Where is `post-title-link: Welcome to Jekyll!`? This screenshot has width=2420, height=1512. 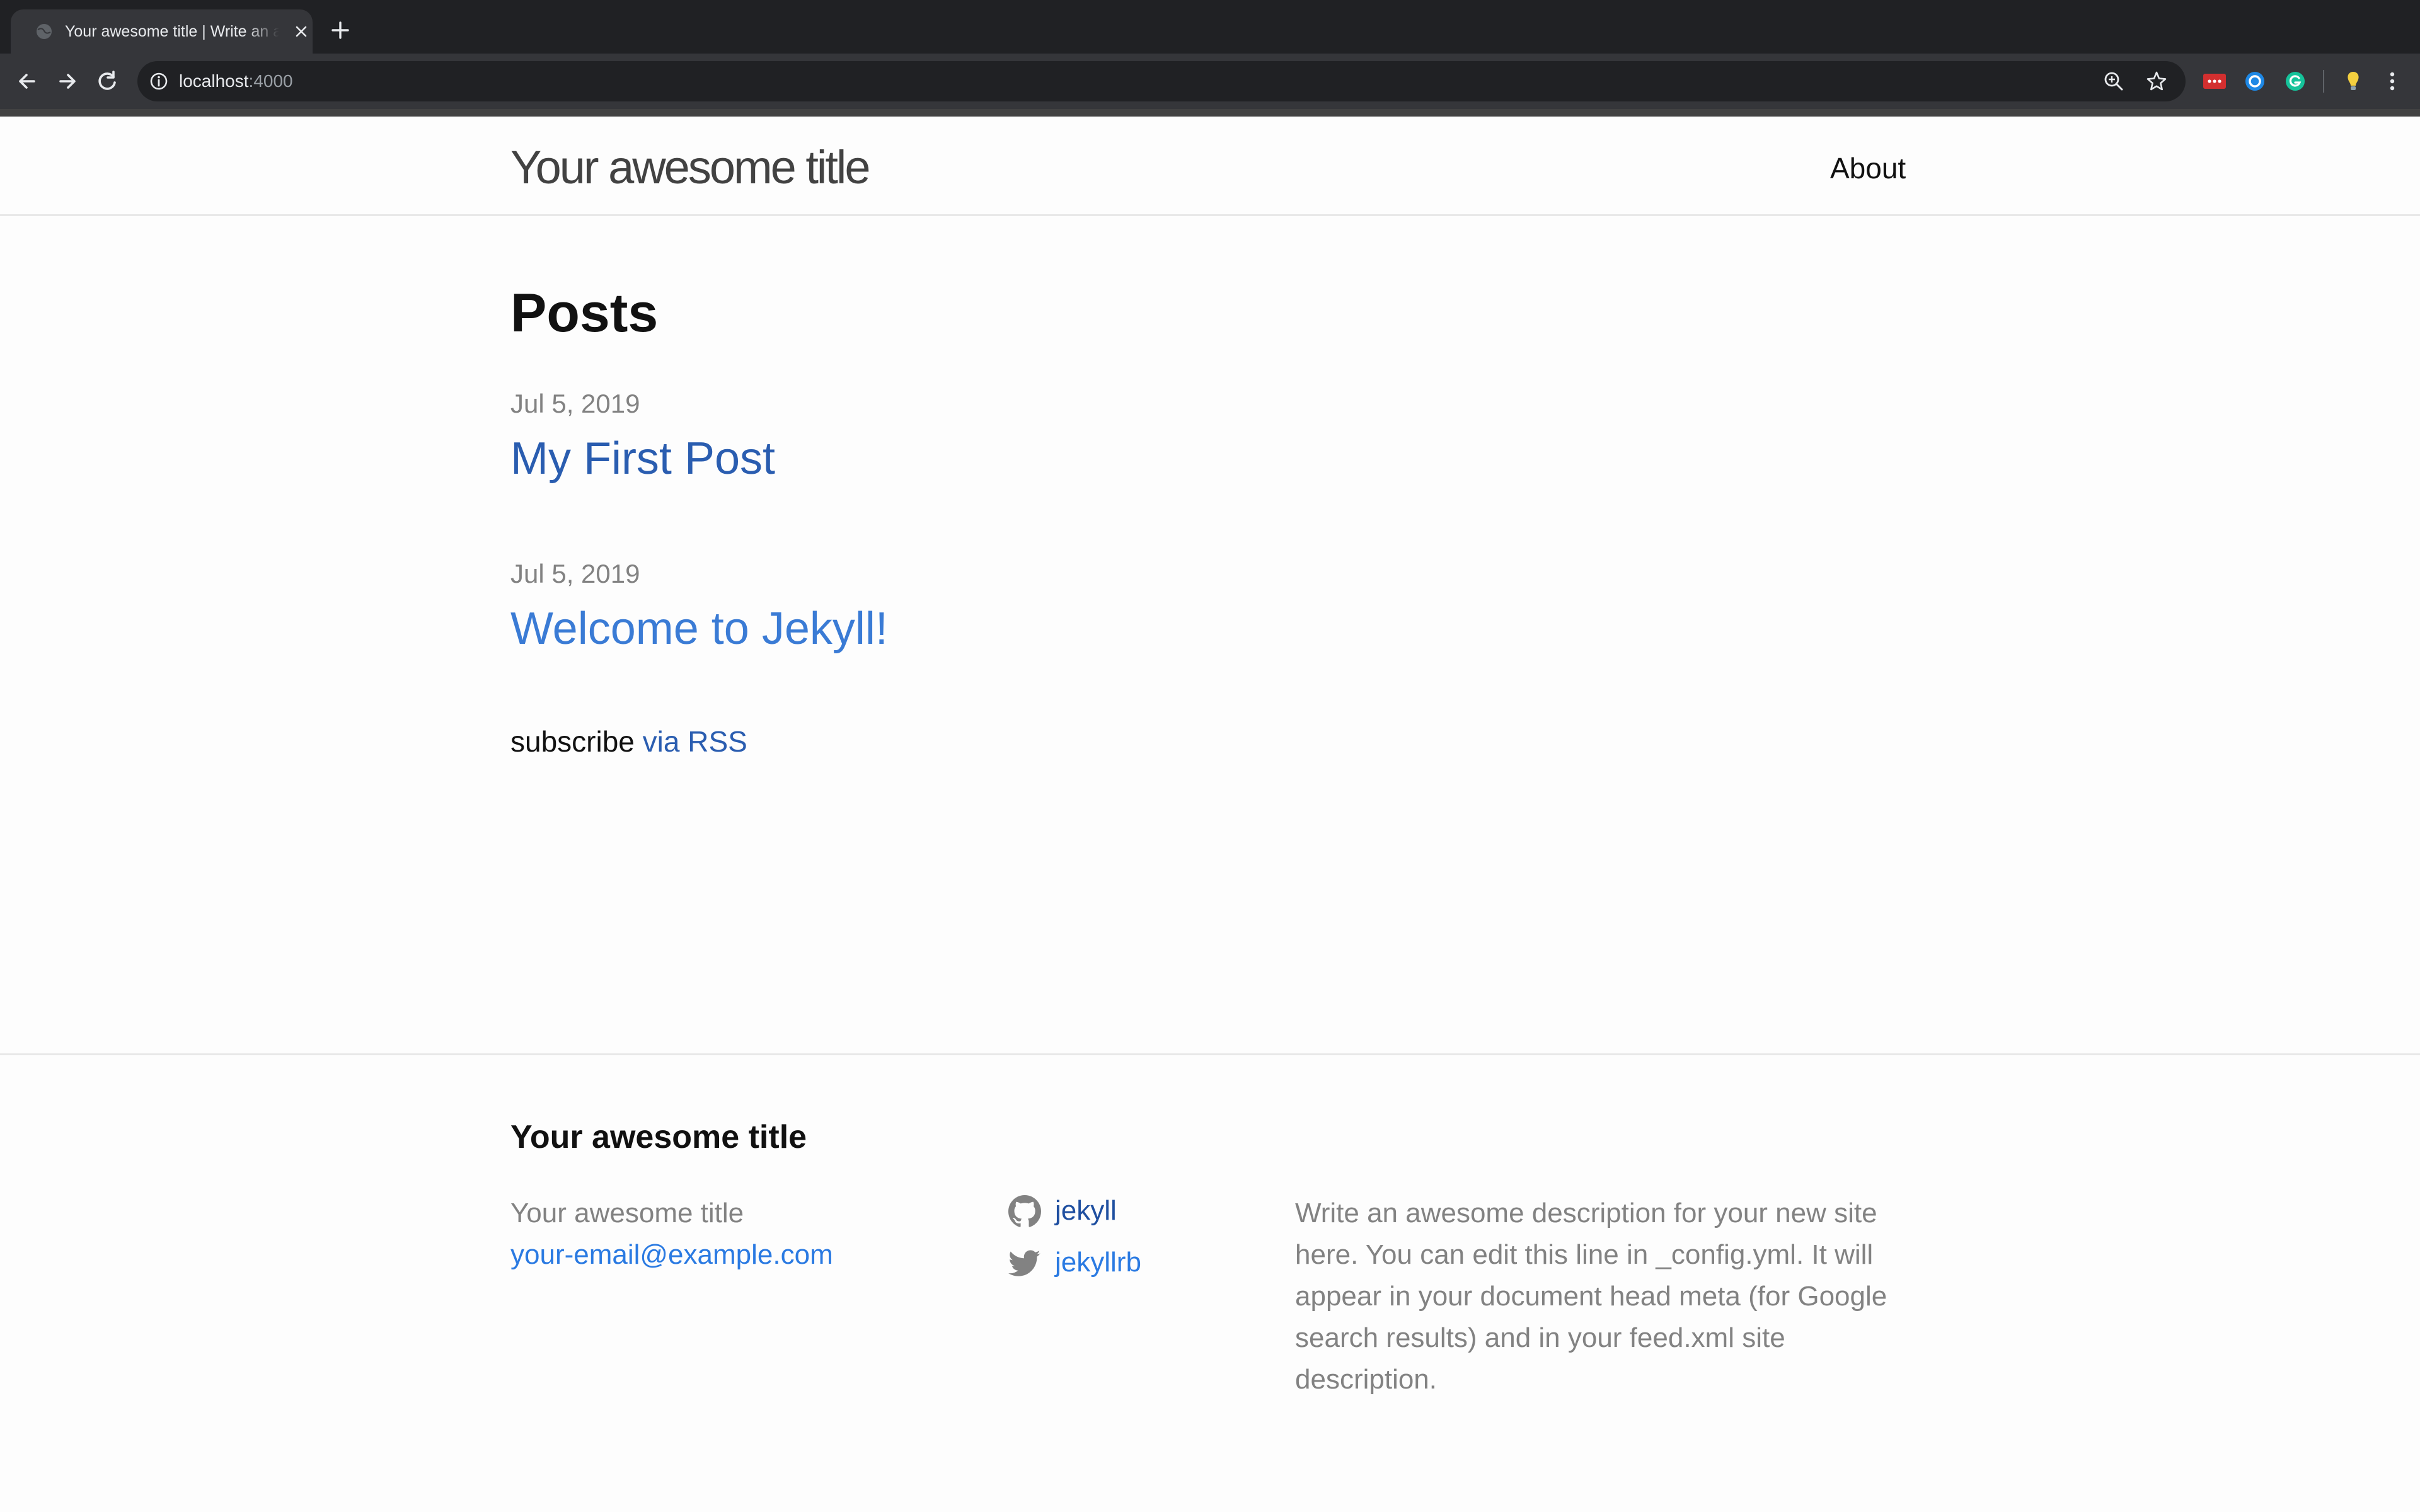
post-title-link: Welcome to Jekyll! is located at coordinates (699, 629).